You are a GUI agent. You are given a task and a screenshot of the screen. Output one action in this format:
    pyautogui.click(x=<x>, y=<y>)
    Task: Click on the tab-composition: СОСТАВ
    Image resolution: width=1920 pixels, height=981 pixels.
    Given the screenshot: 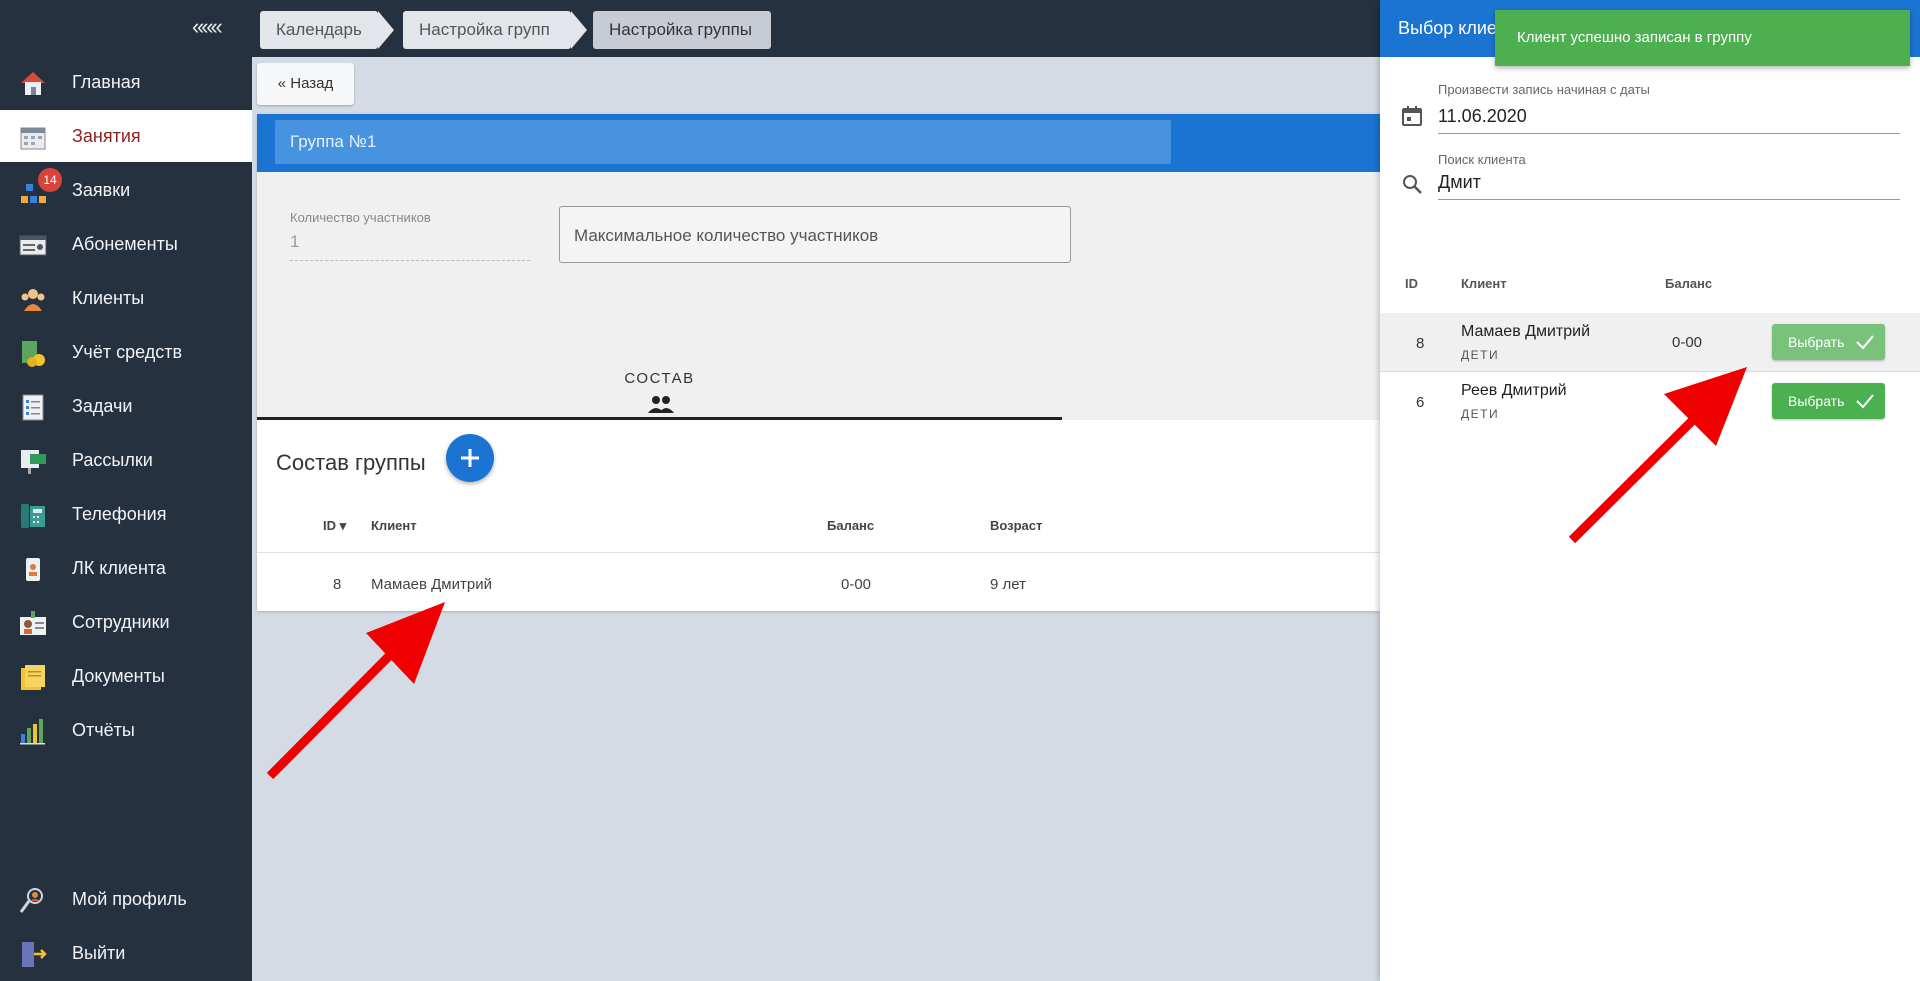 What is the action you would take?
    pyautogui.click(x=659, y=377)
    